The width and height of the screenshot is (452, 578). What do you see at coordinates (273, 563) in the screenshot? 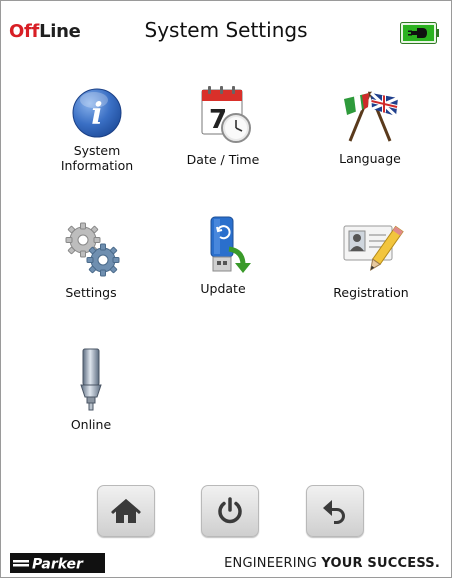
I see `tagline-regular: ENGINEERING` at bounding box center [273, 563].